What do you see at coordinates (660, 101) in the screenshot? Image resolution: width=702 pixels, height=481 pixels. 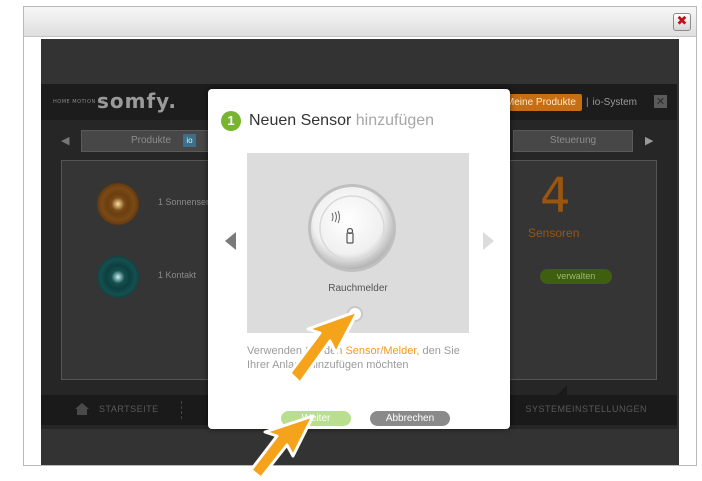 I see `app-close-icon: ✕` at bounding box center [660, 101].